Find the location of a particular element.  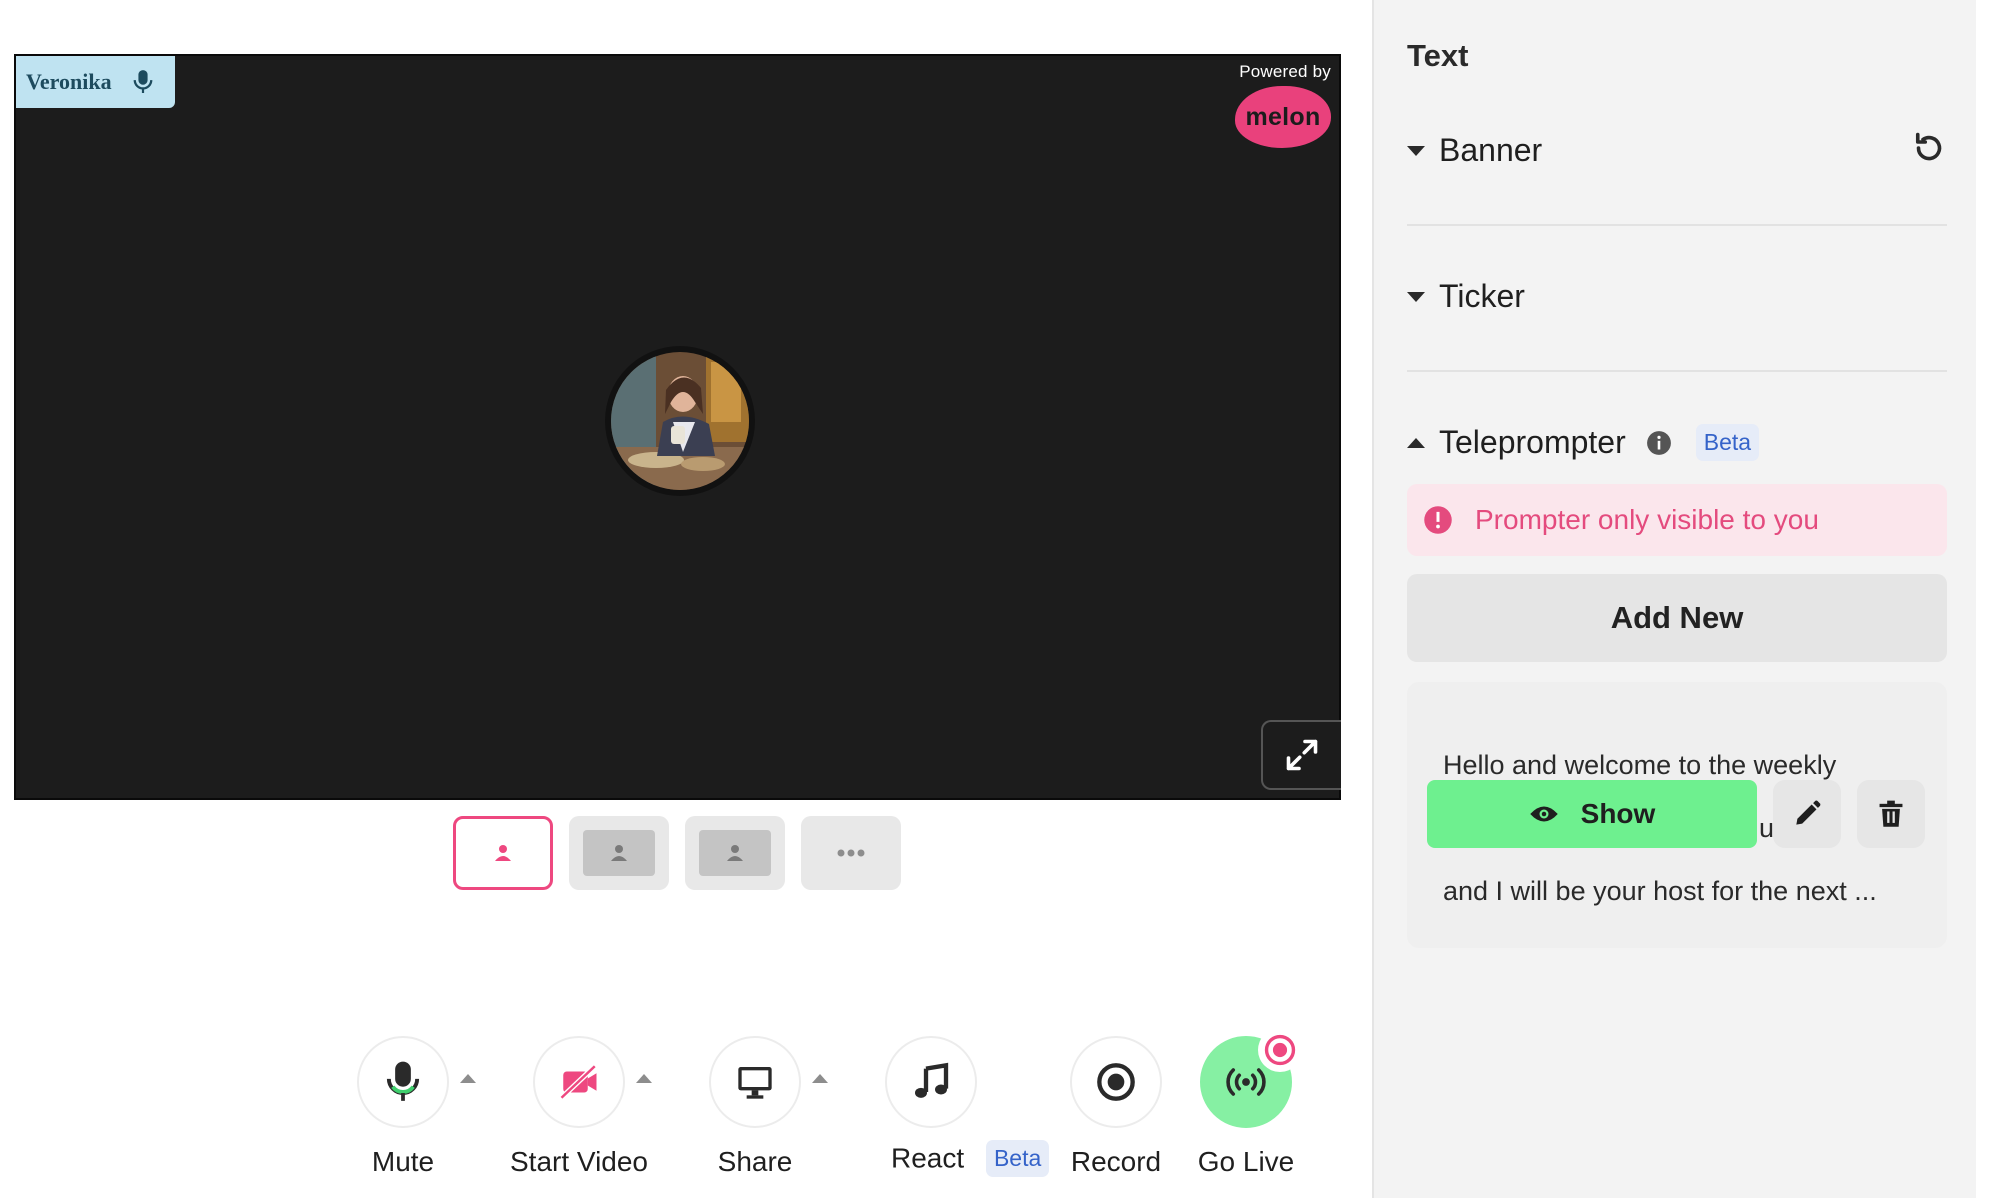

reset-icon is located at coordinates (1928, 146).